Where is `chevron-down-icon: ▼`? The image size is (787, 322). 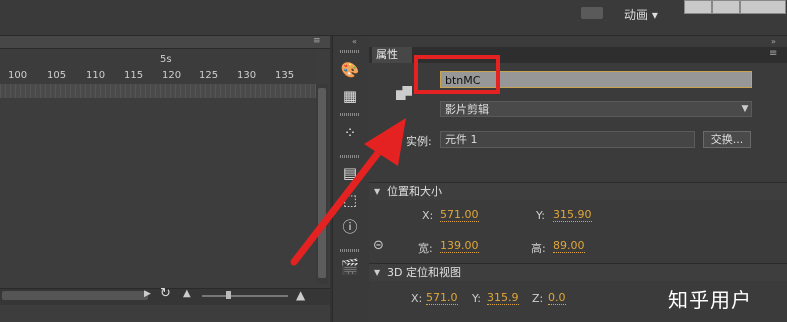 chevron-down-icon: ▼ is located at coordinates (745, 109).